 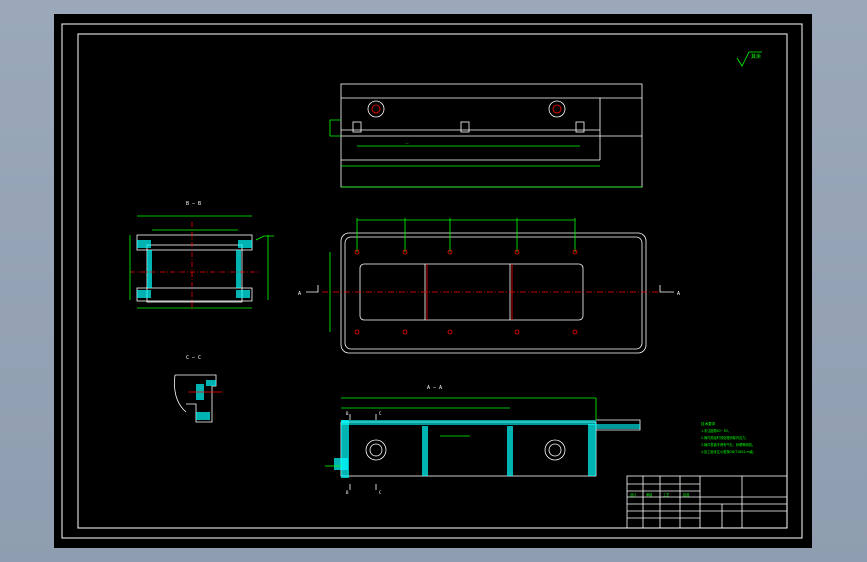 I want to click on note-line-1: 1.未注圆角R2~R3。, so click(x=716, y=430).